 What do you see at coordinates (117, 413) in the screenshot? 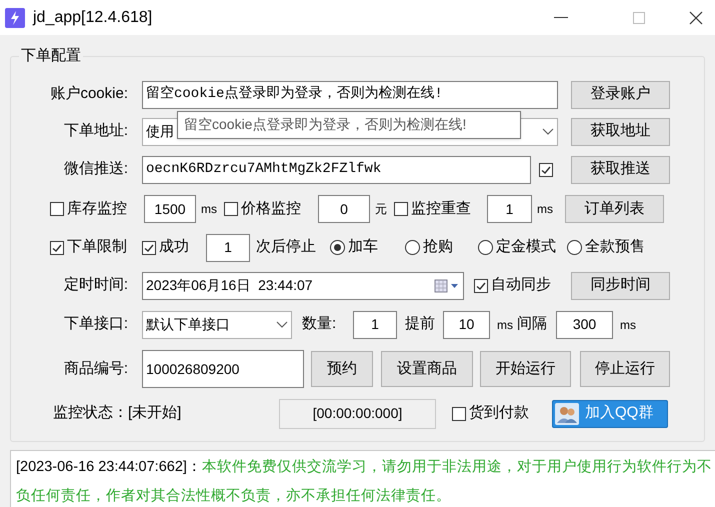
I see `monitor-status: 监控状态：[未开始]` at bounding box center [117, 413].